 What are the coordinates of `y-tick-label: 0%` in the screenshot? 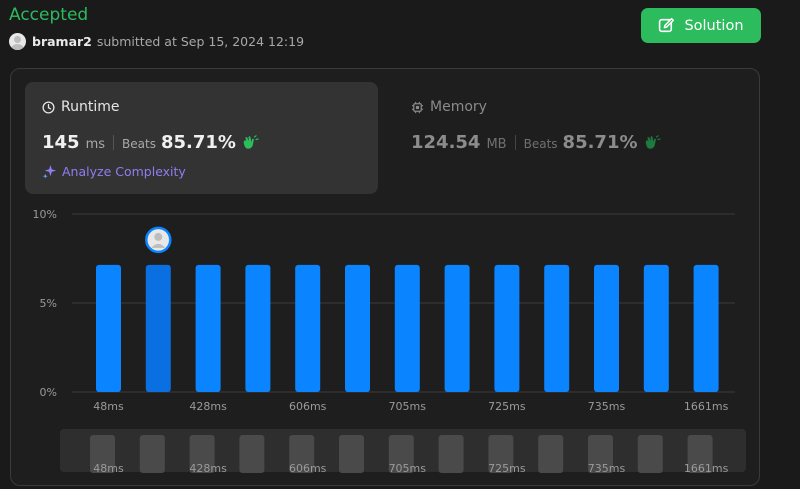 It's located at (48, 392).